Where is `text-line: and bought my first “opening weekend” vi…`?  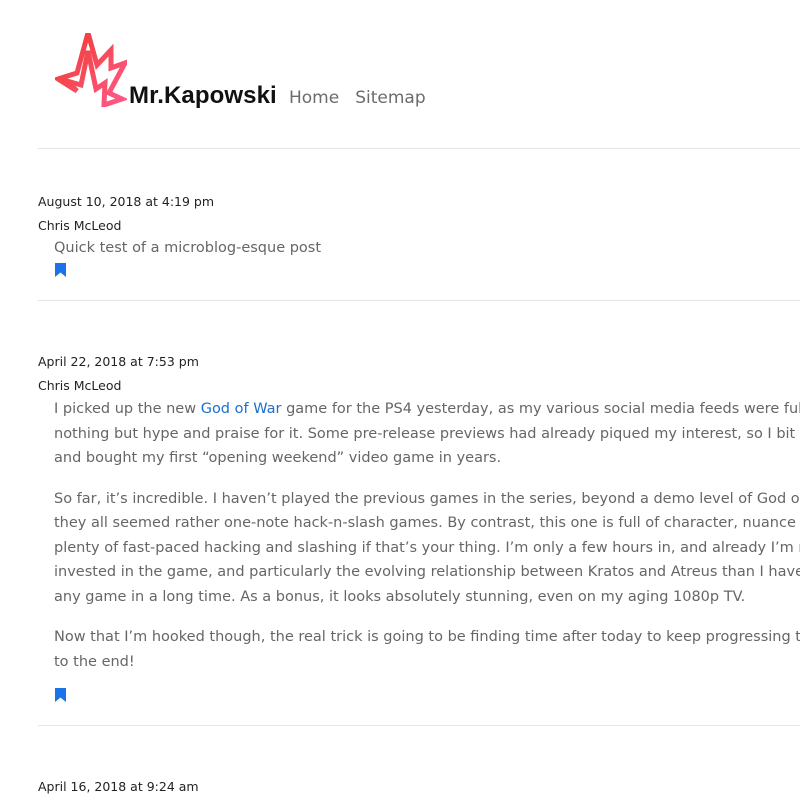 text-line: and bought my first “opening weekend” vi… is located at coordinates (278, 458).